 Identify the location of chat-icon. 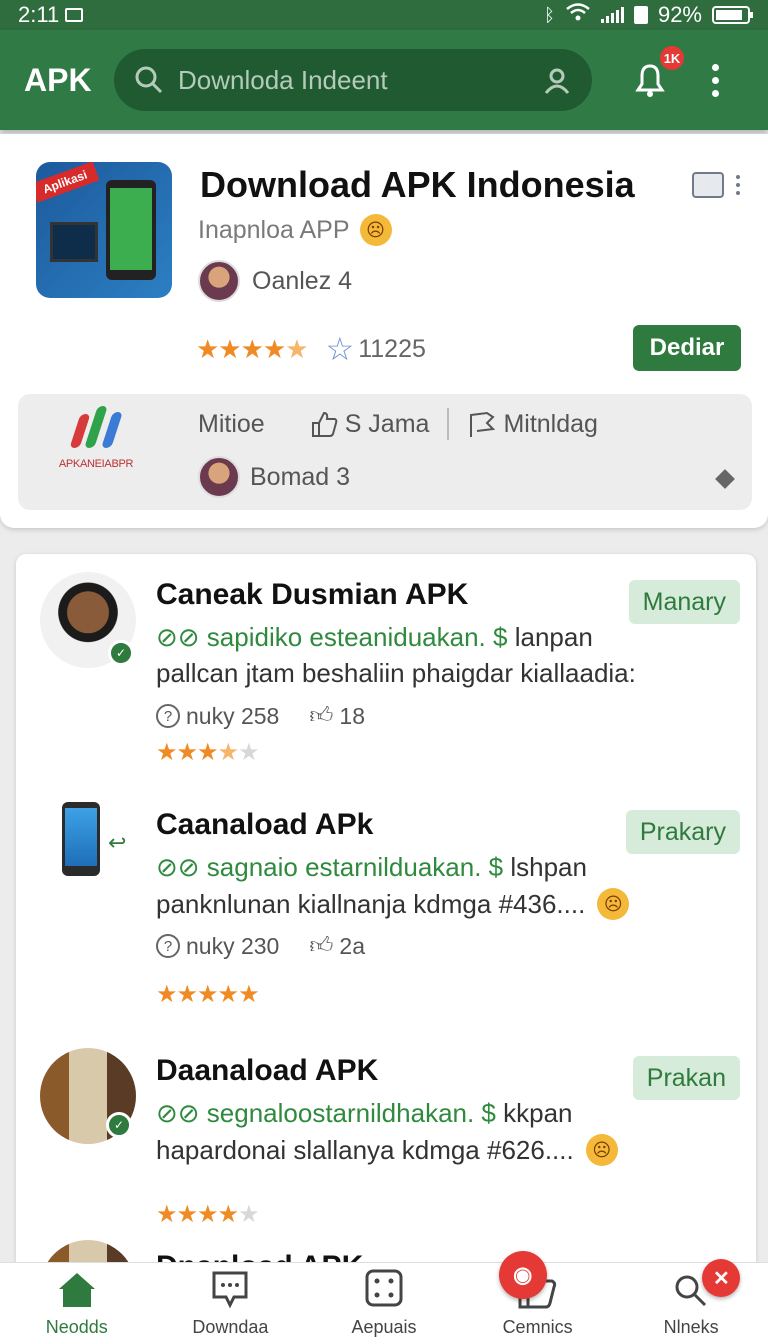
(230, 1290).